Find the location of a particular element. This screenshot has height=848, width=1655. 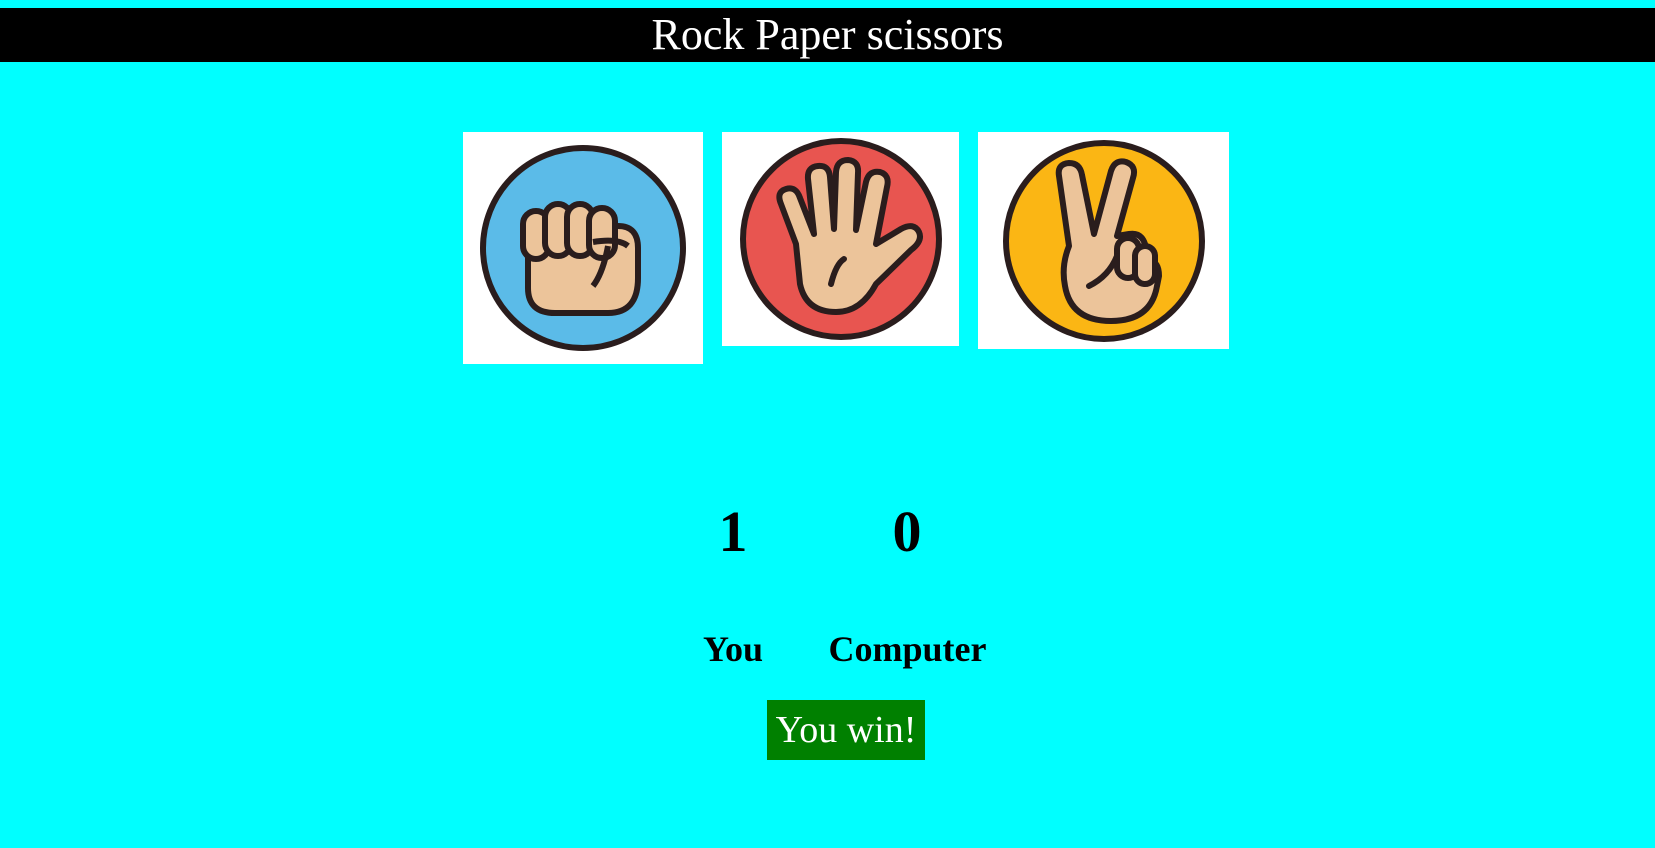

scissors-choice is located at coordinates (1103, 240).